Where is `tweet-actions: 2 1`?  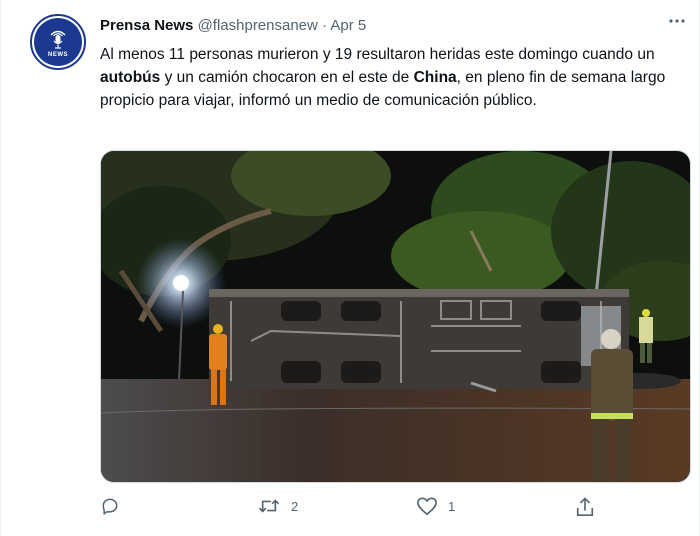
tweet-actions: 2 1 is located at coordinates (350, 511).